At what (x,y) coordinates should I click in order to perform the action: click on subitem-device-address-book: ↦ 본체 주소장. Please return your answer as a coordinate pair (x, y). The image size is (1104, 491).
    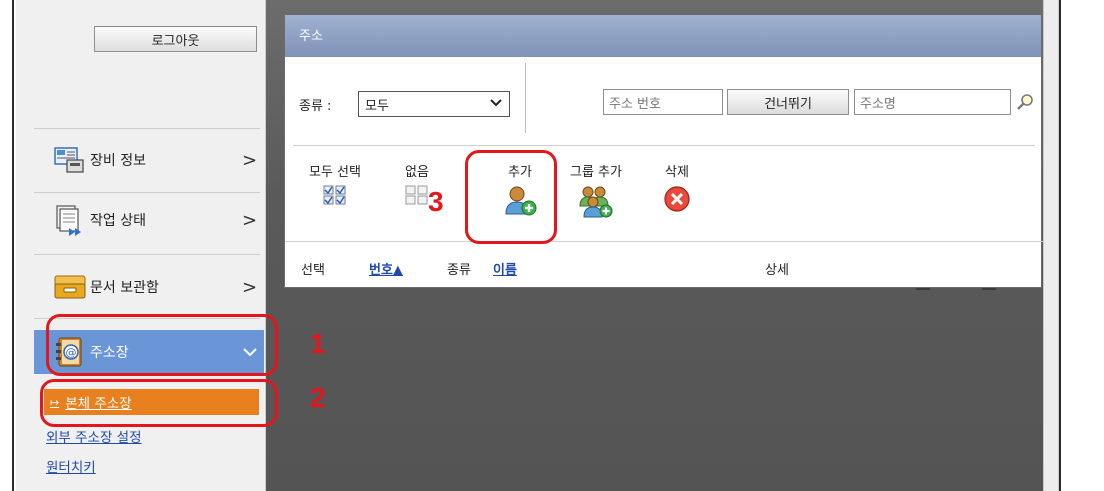
    Looking at the image, I should click on (151, 402).